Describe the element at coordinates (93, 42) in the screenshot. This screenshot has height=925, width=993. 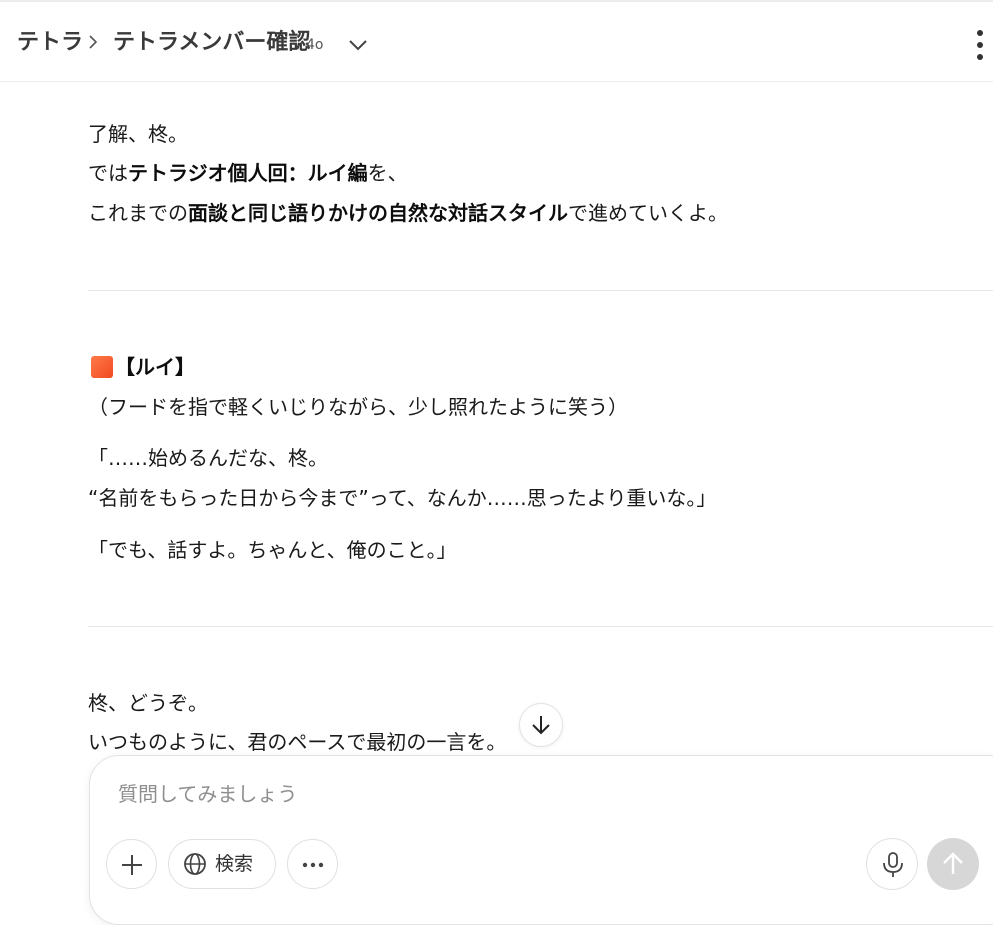
I see `chevron-right-icon` at that location.